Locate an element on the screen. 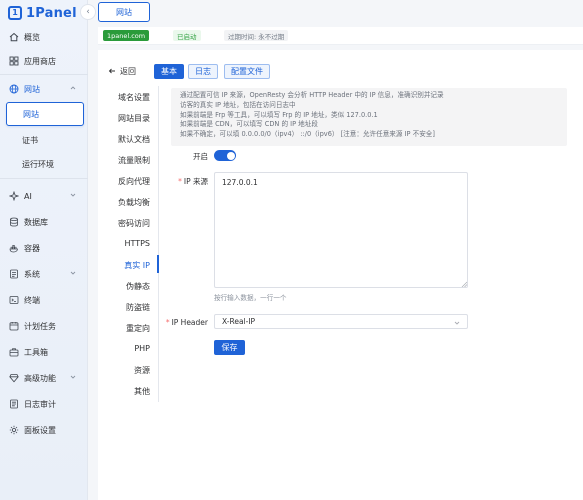 The height and width of the screenshot is (500, 583). menu-https: HTTPS is located at coordinates (120, 246).